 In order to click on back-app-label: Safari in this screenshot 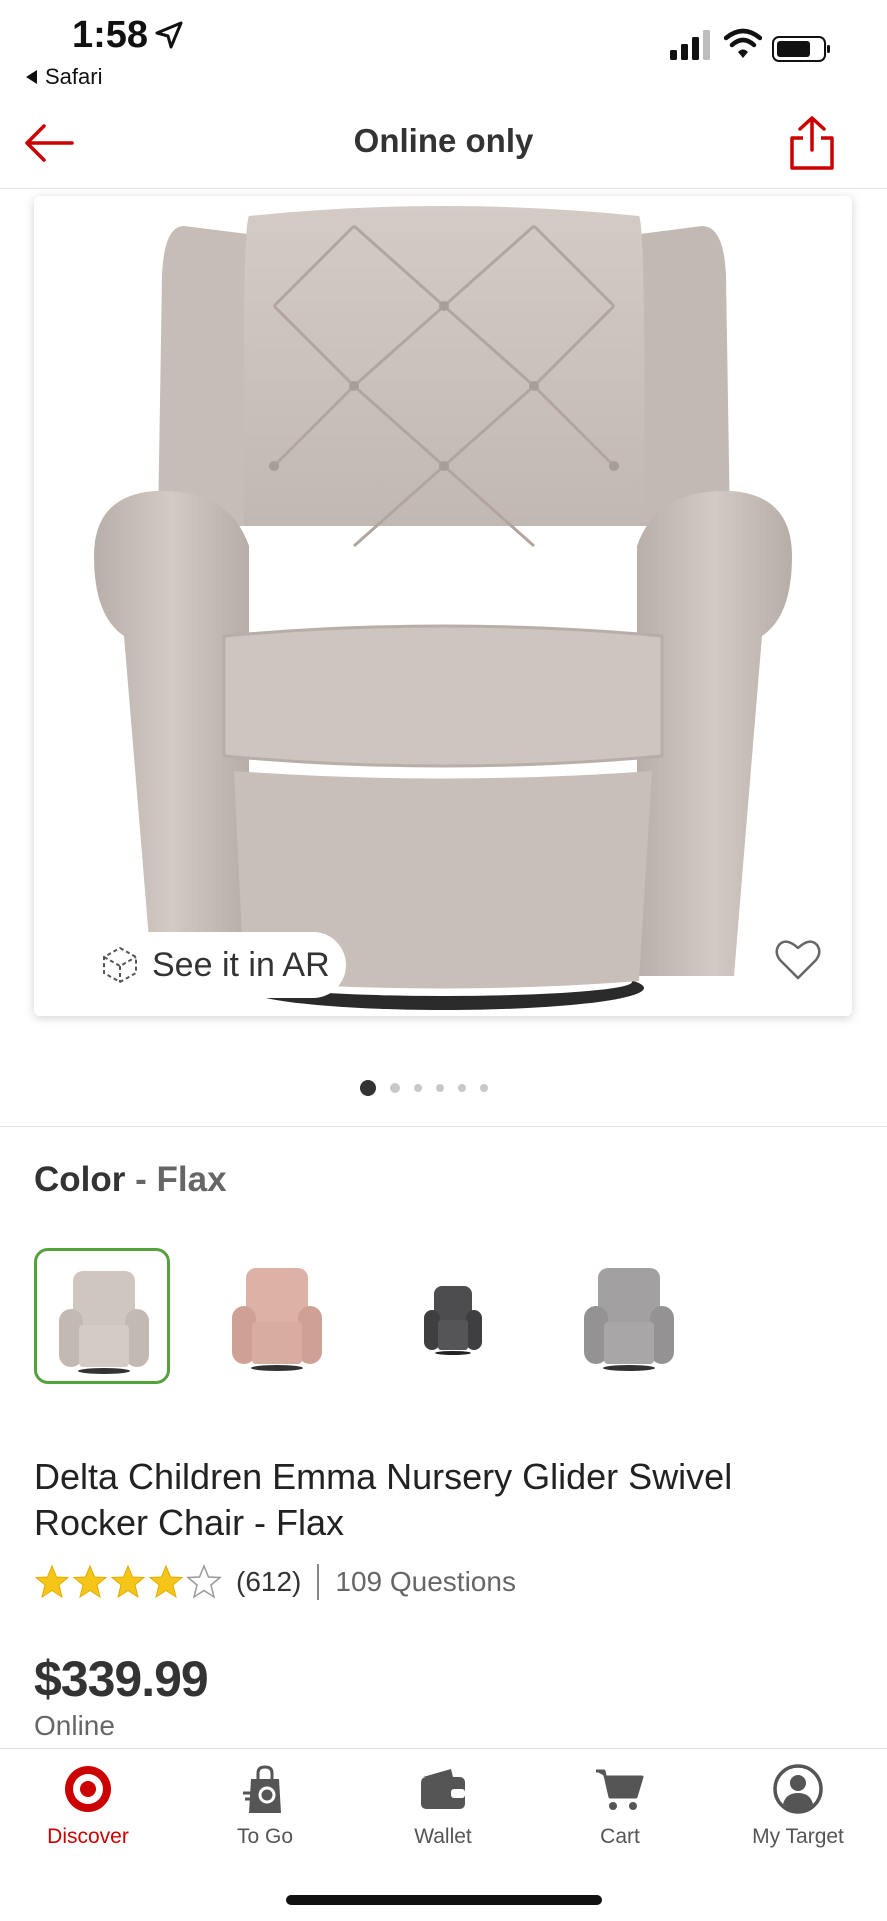, I will do `click(74, 76)`.